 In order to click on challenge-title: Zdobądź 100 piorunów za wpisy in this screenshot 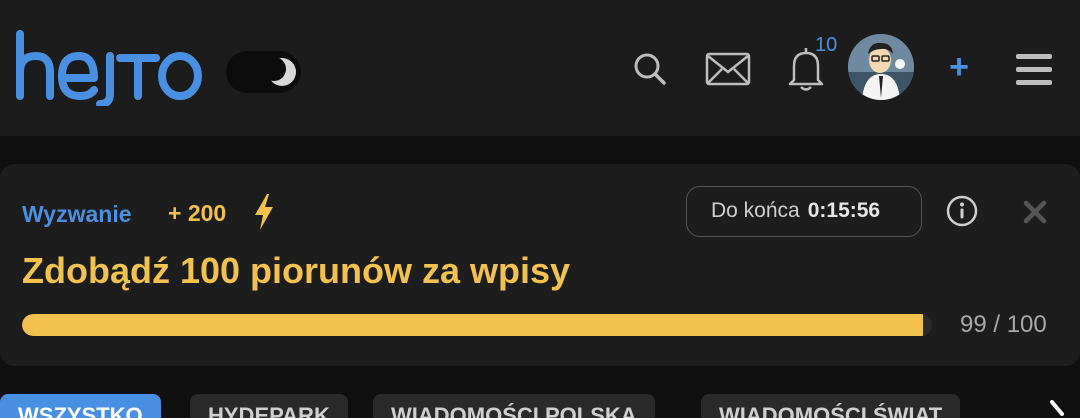, I will do `click(296, 270)`.